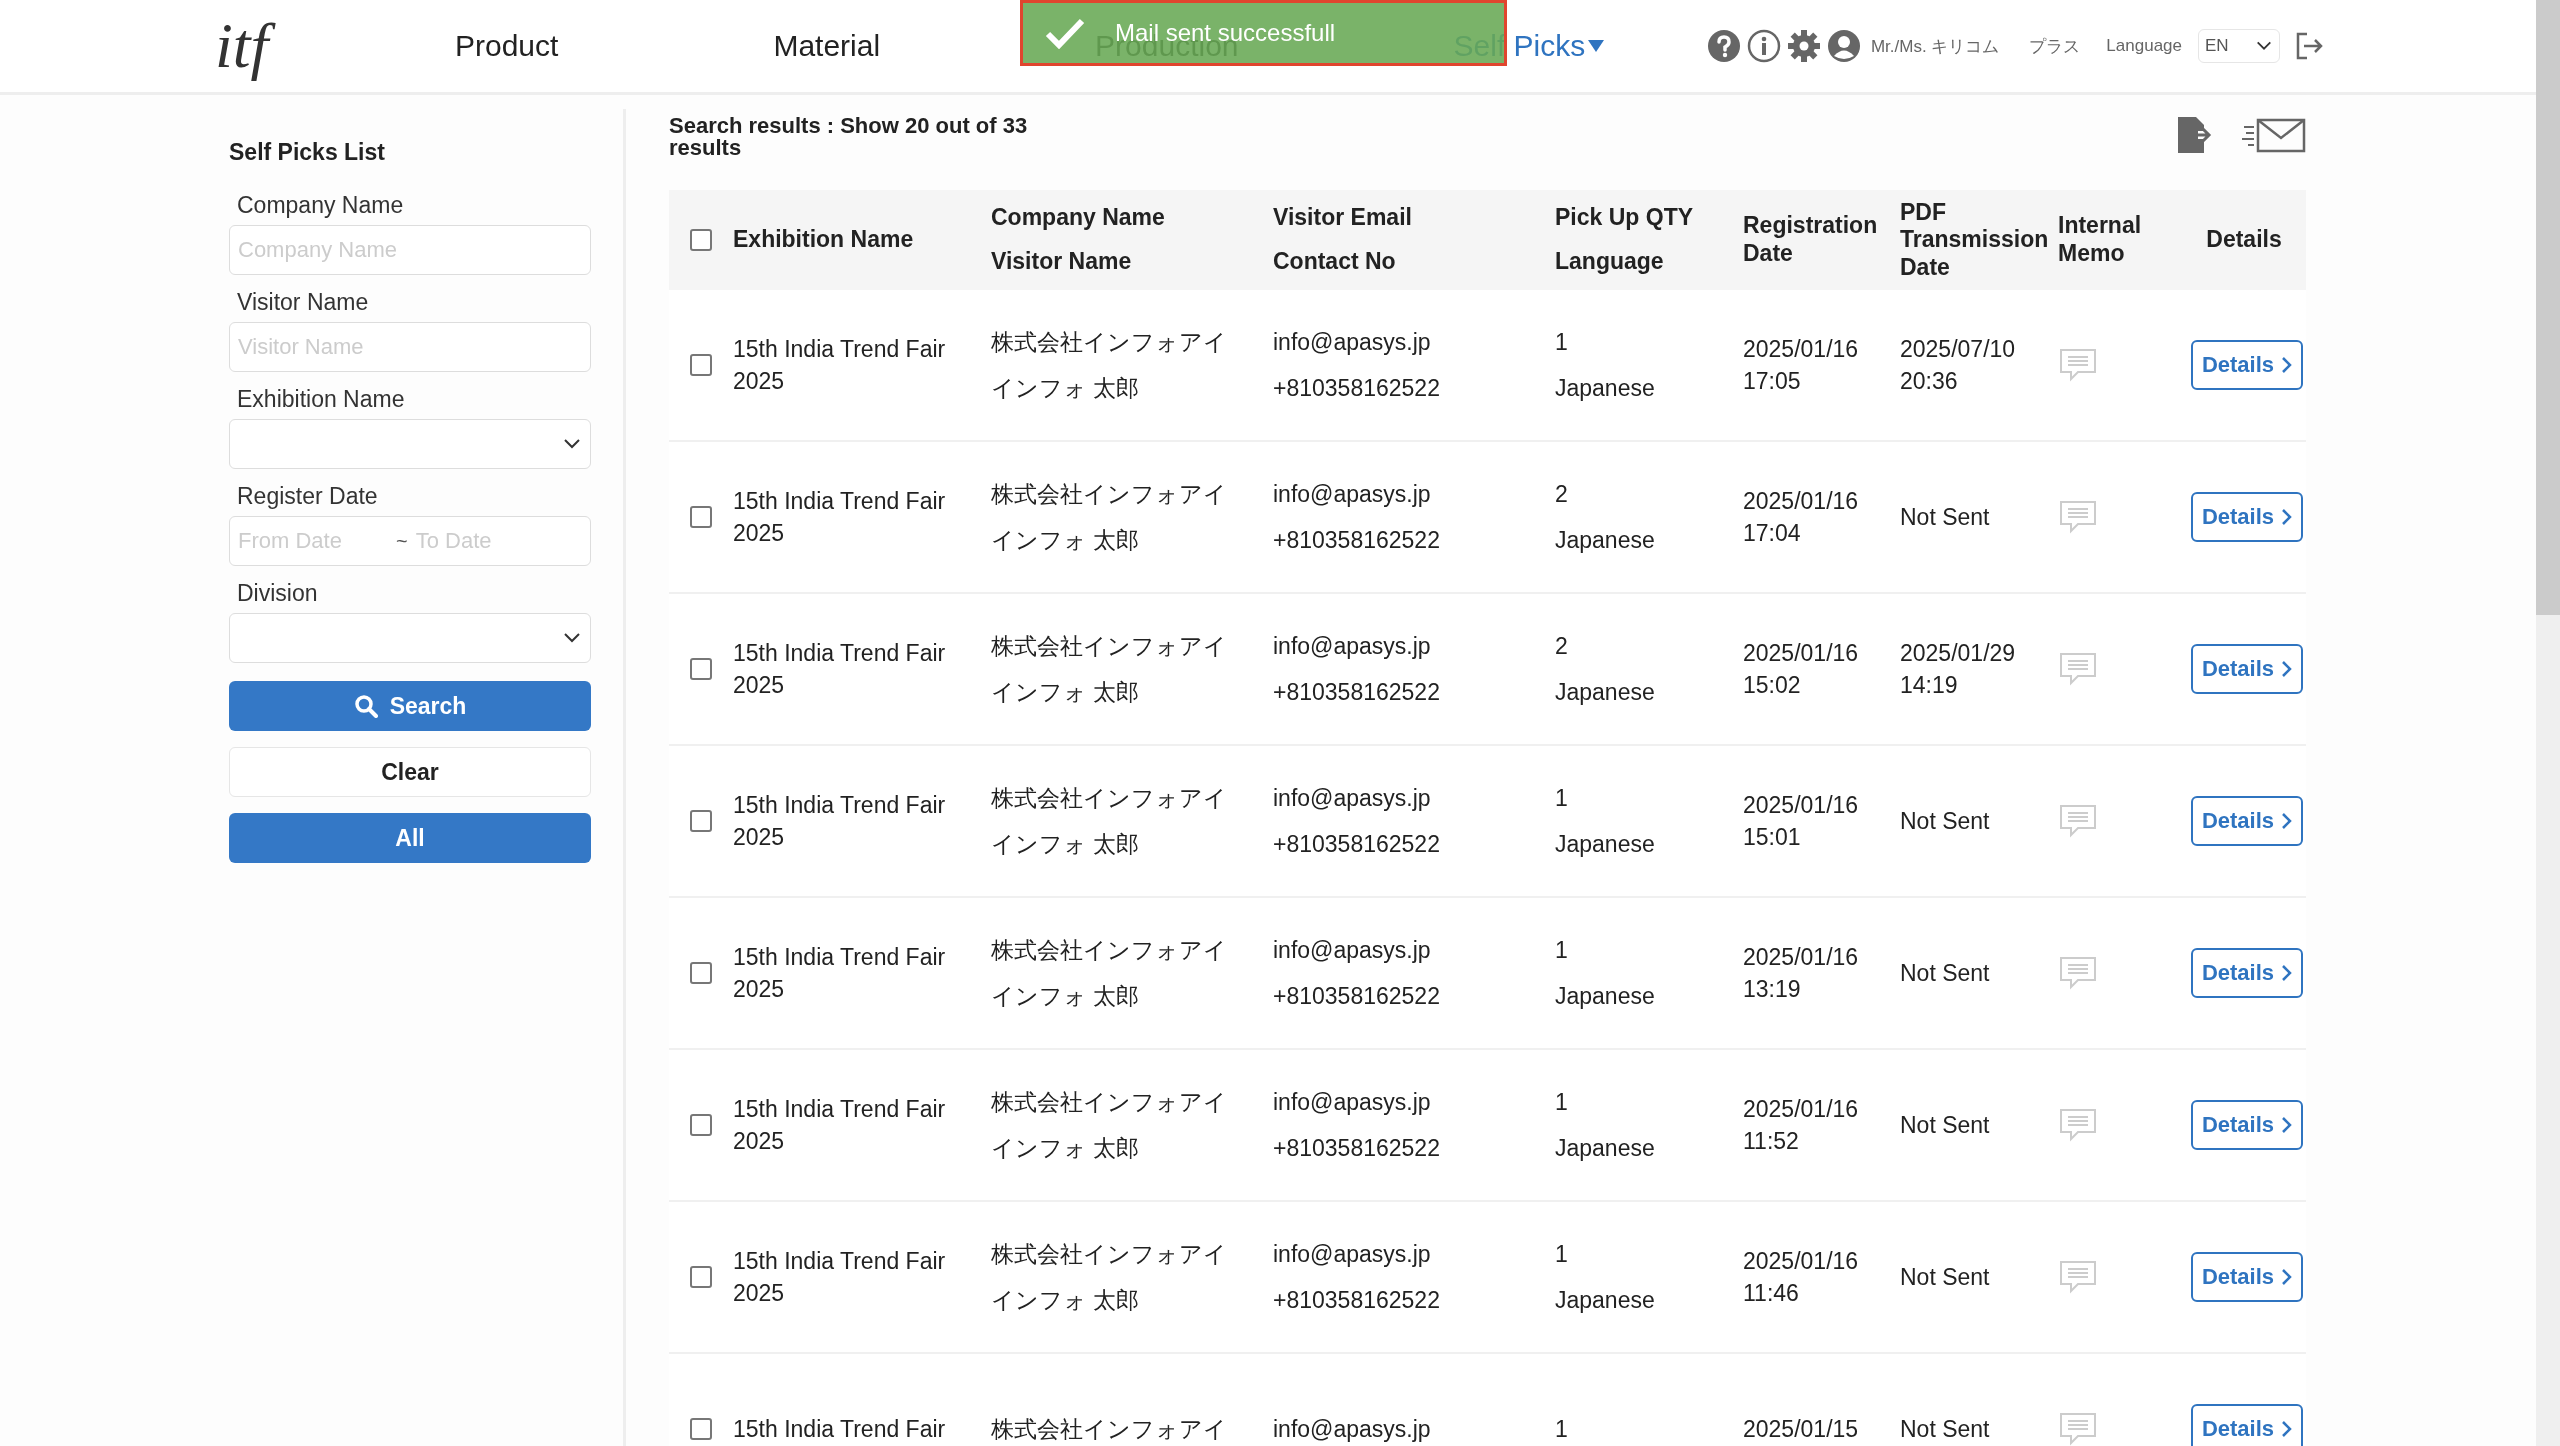 The height and width of the screenshot is (1446, 2560). I want to click on sidebar-title: Self Picks List, so click(307, 152).